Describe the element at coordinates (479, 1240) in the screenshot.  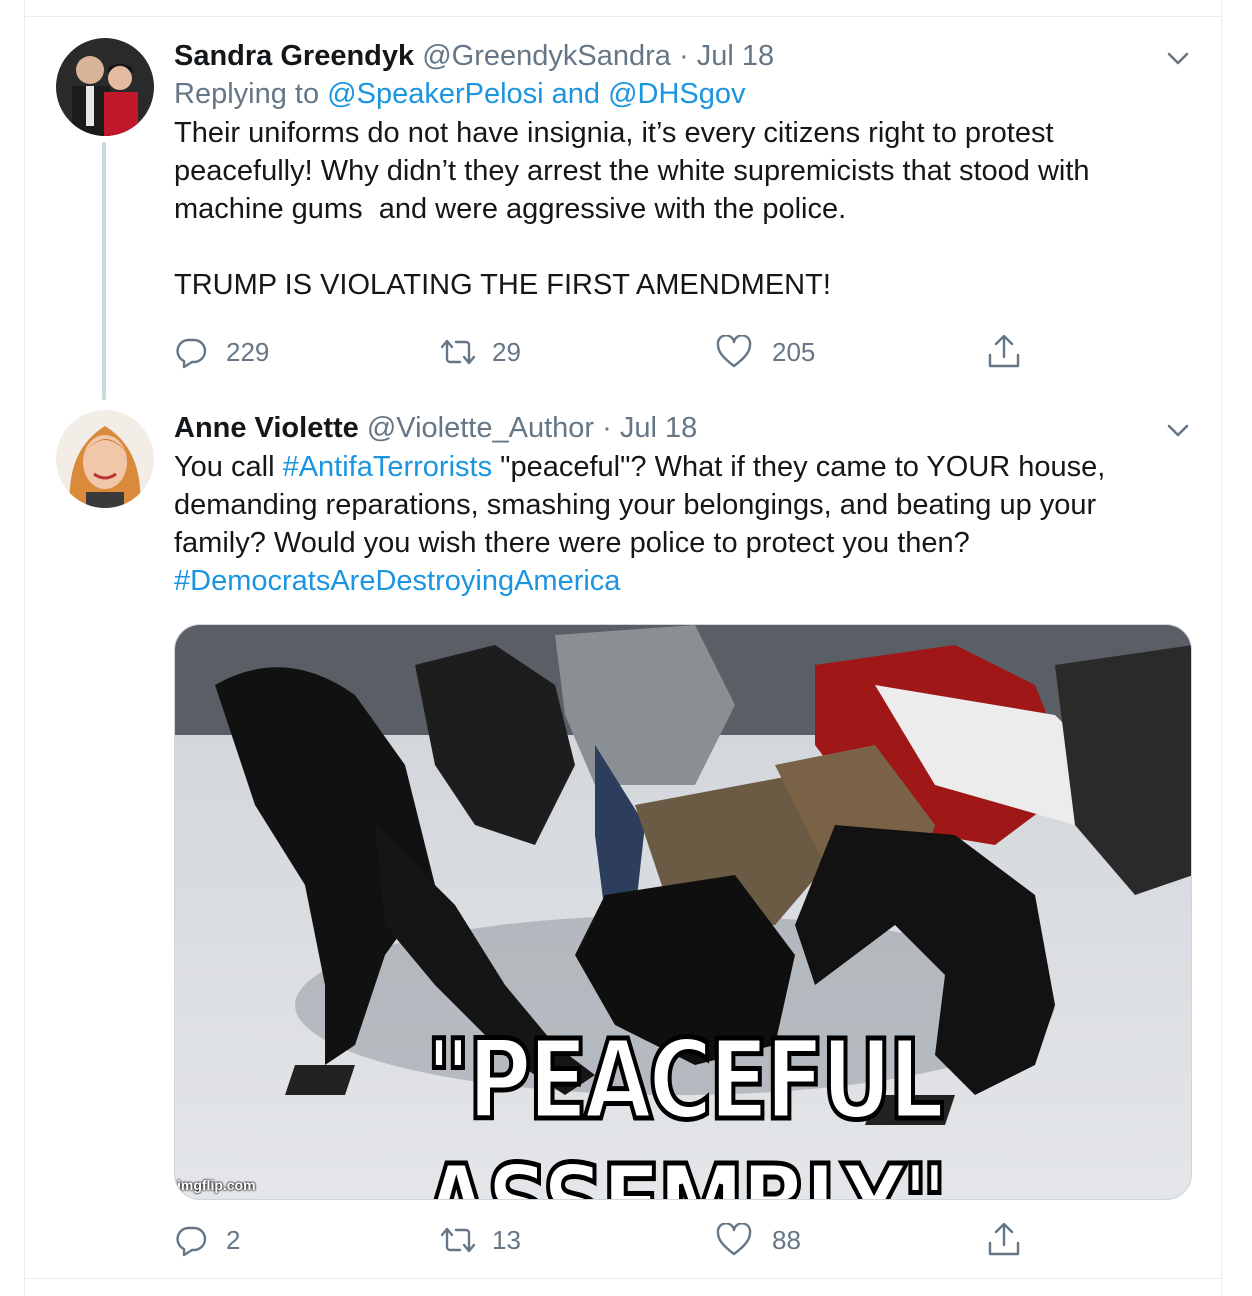
I see `retweet-button: 13` at that location.